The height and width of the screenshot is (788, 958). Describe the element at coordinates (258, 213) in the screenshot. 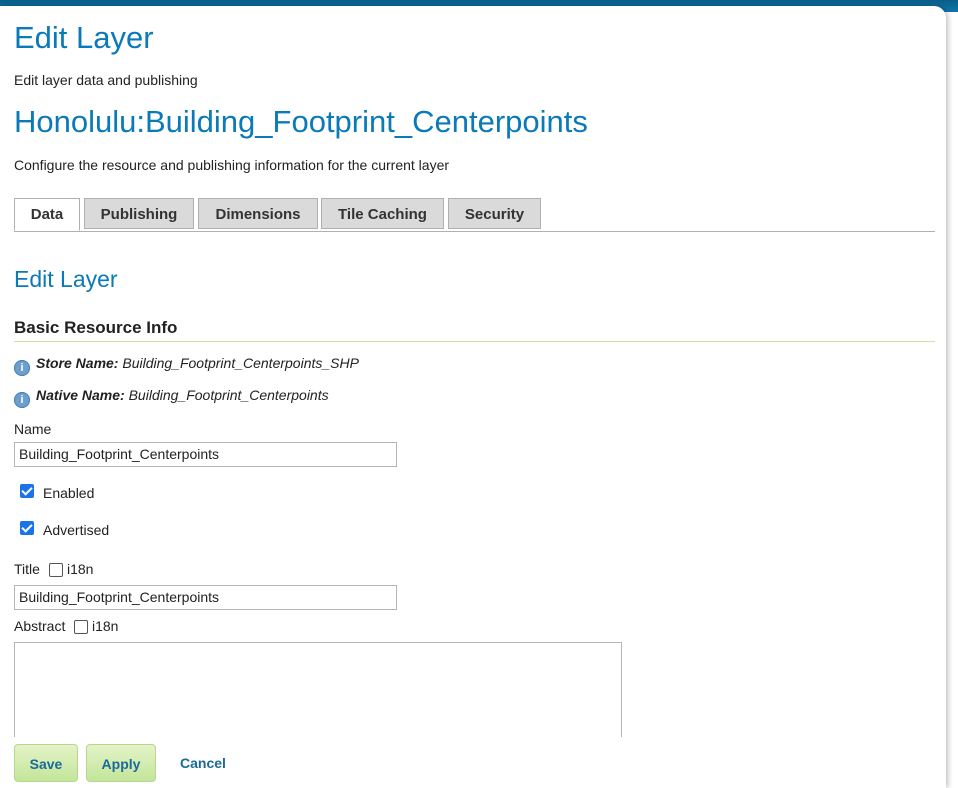

I see `tab-dimensions: Dimensions` at that location.